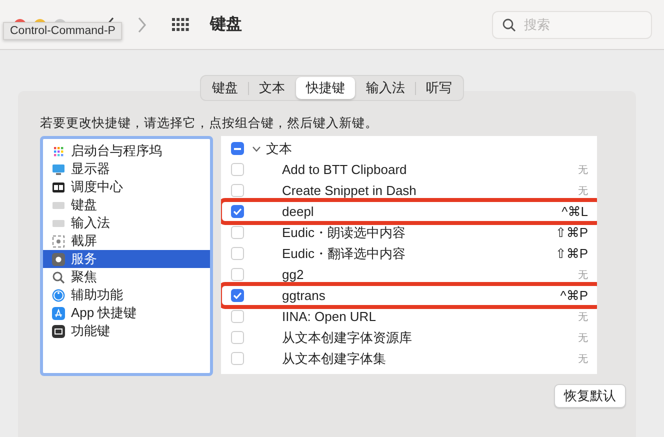 The height and width of the screenshot is (437, 664). I want to click on tooltip: Control-Command-P, so click(62, 31).